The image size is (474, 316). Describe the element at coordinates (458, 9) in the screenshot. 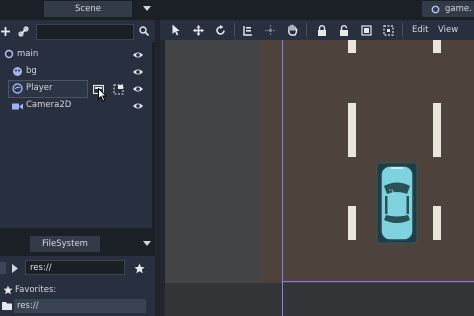

I see `script-tab-label: game.` at that location.